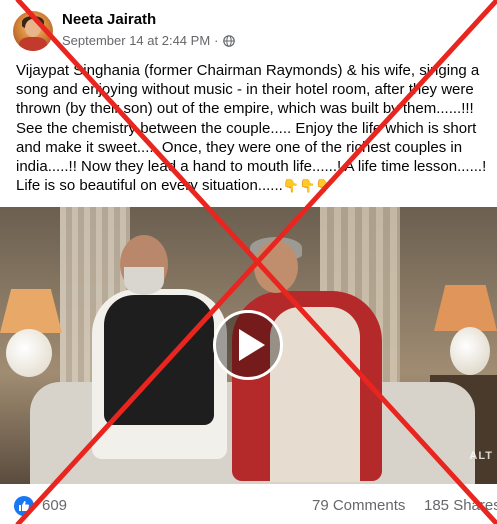  Describe the element at coordinates (33, 44) in the screenshot. I see `avatar-body` at that location.